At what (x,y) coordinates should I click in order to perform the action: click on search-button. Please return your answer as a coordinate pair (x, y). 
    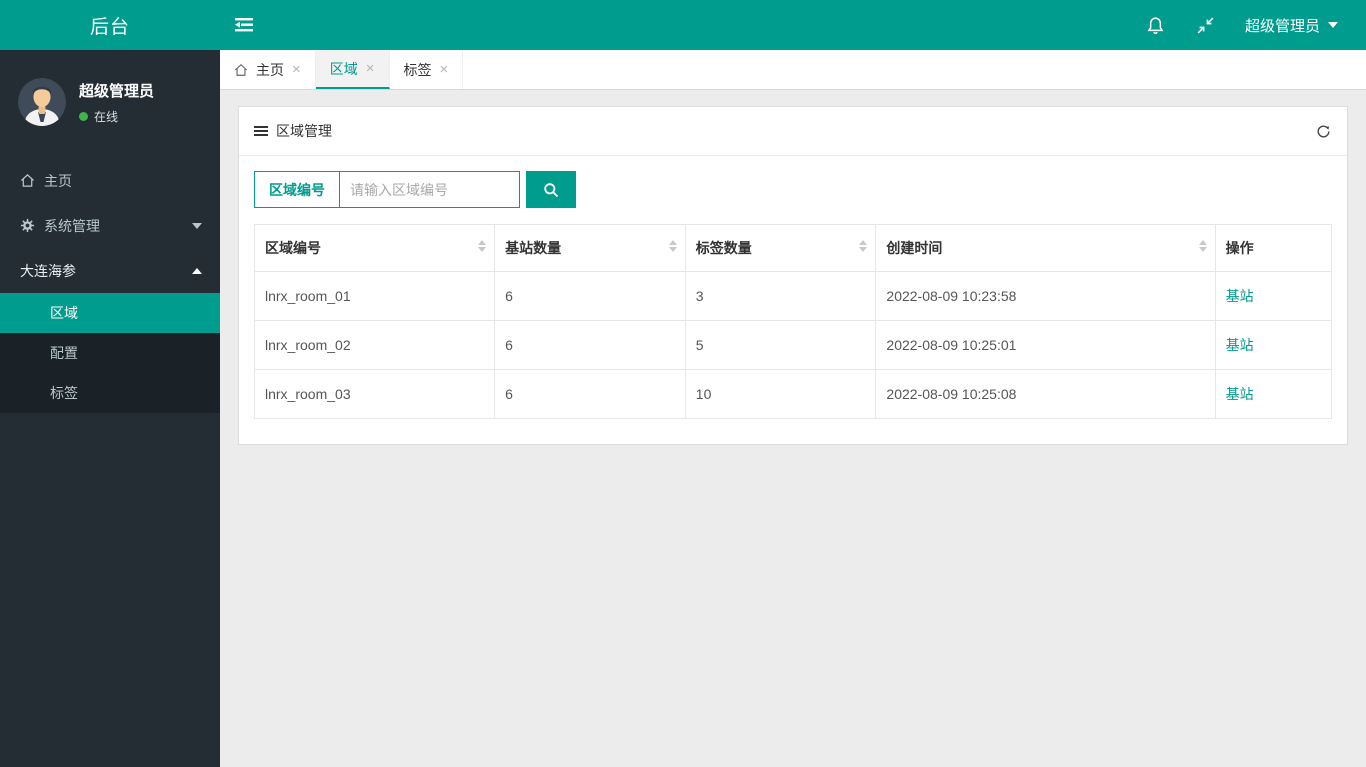
    Looking at the image, I should click on (551, 189).